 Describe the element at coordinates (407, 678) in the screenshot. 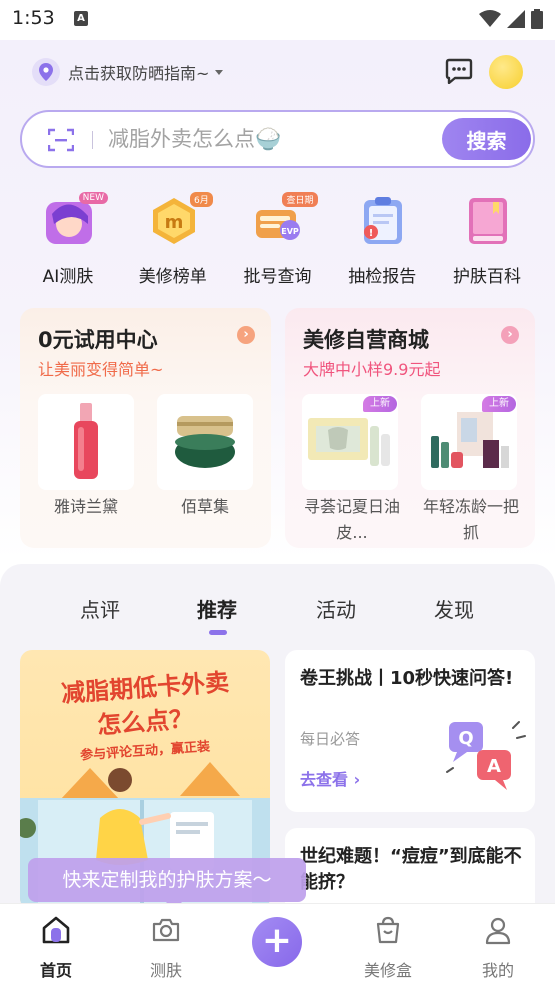

I see `quiz-card-title: 卷王挑战丨10秒快速问答!` at that location.